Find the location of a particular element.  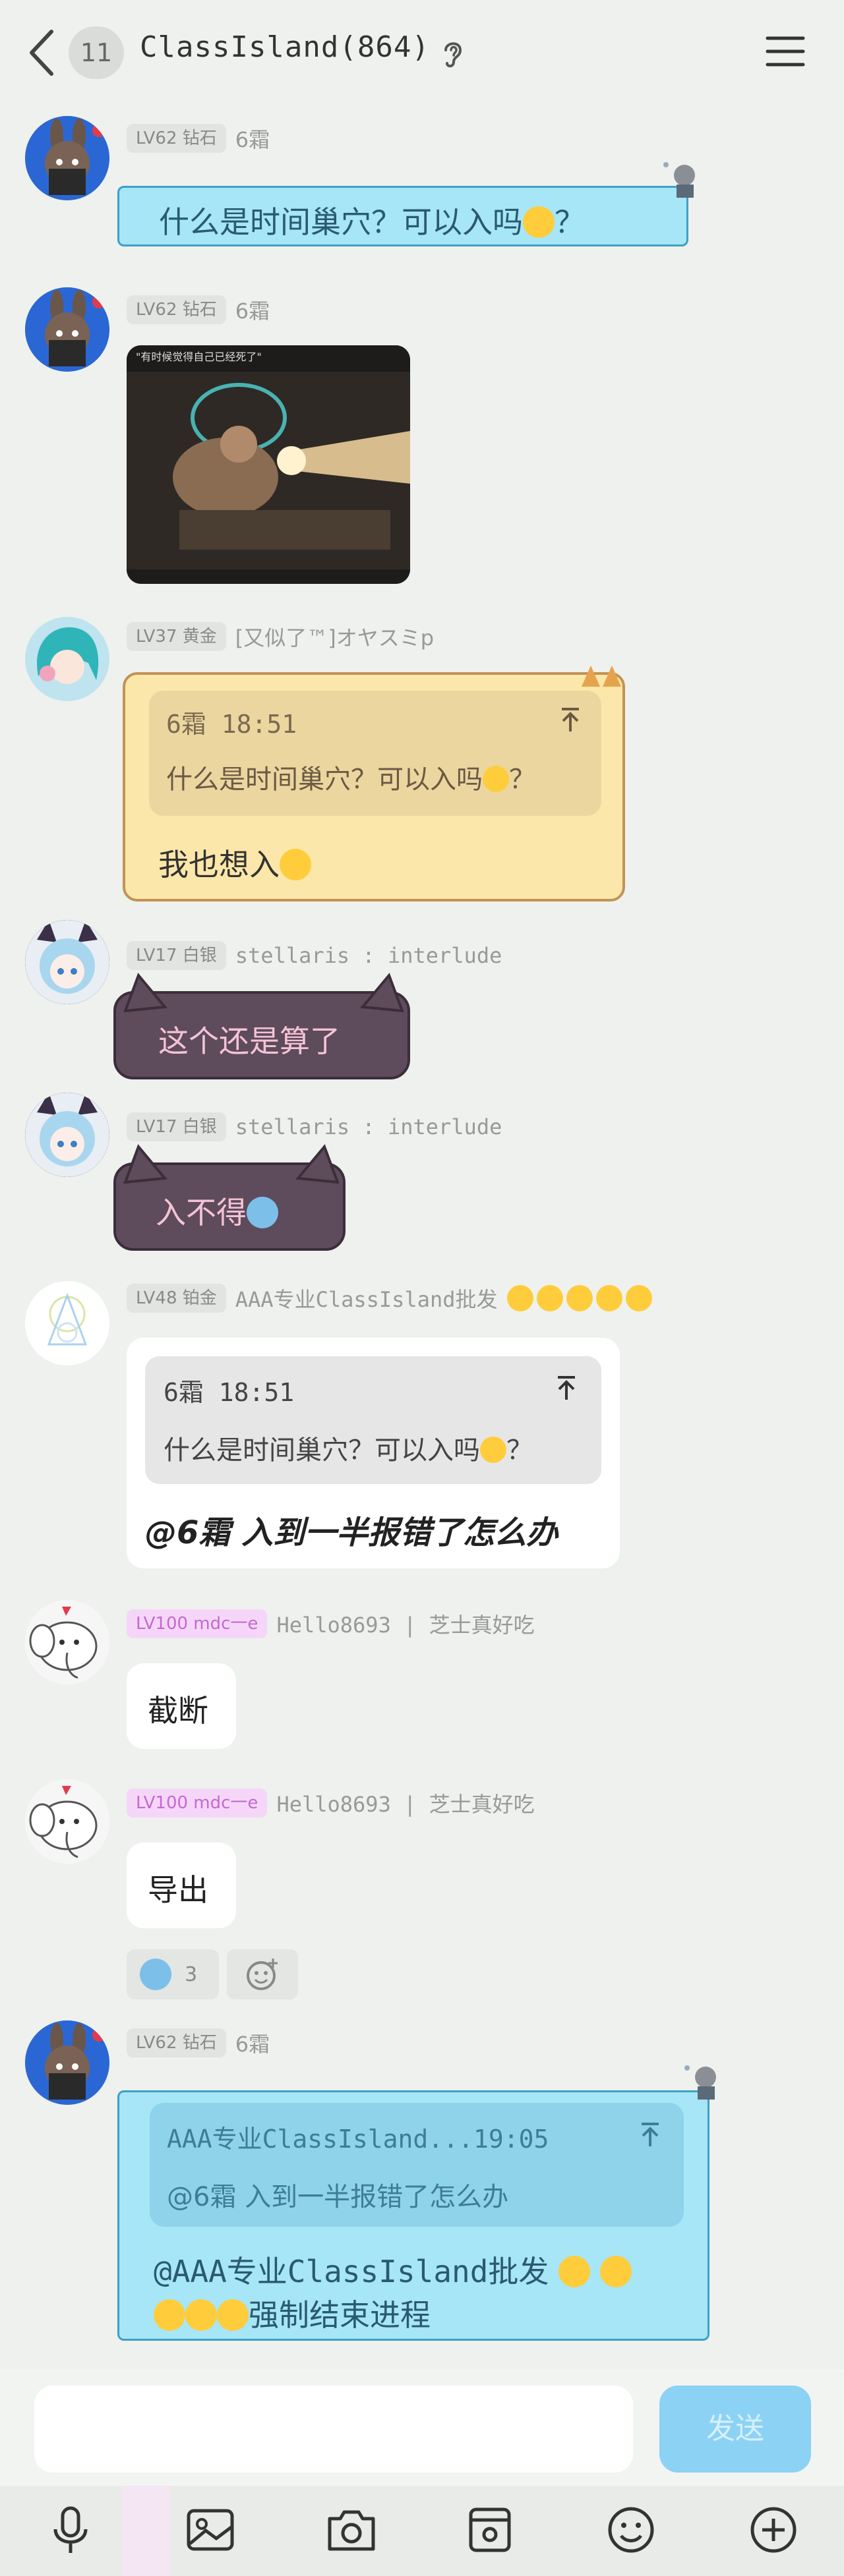

quote-text: @6霜 入到一半报错了怎么办 is located at coordinates (338, 2197).